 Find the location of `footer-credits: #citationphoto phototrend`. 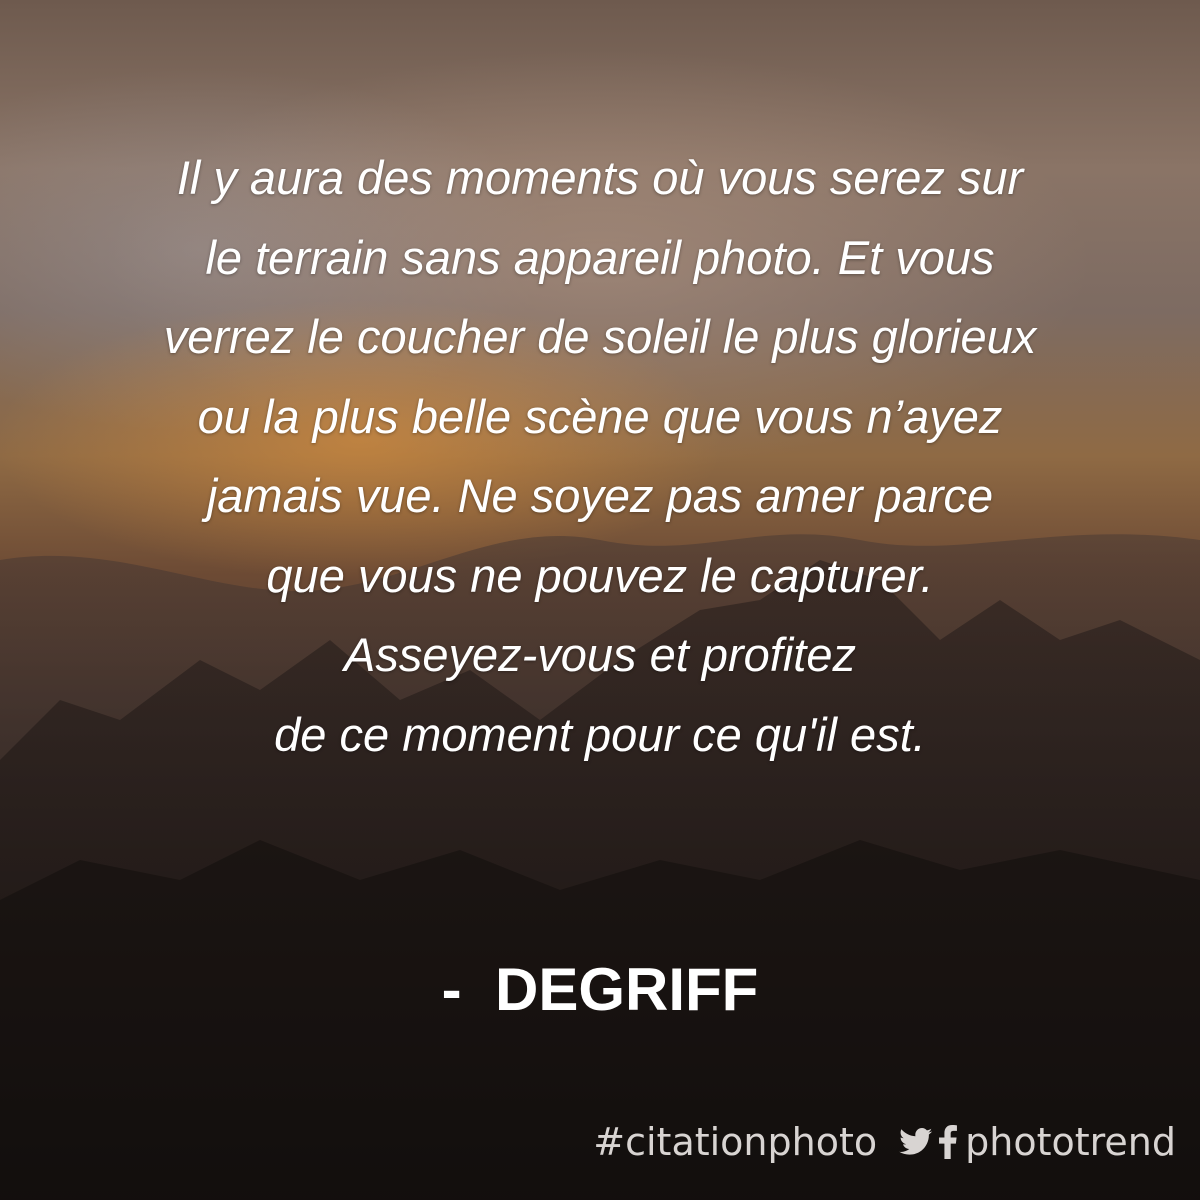

footer-credits: #citationphoto phototrend is located at coordinates (884, 1142).